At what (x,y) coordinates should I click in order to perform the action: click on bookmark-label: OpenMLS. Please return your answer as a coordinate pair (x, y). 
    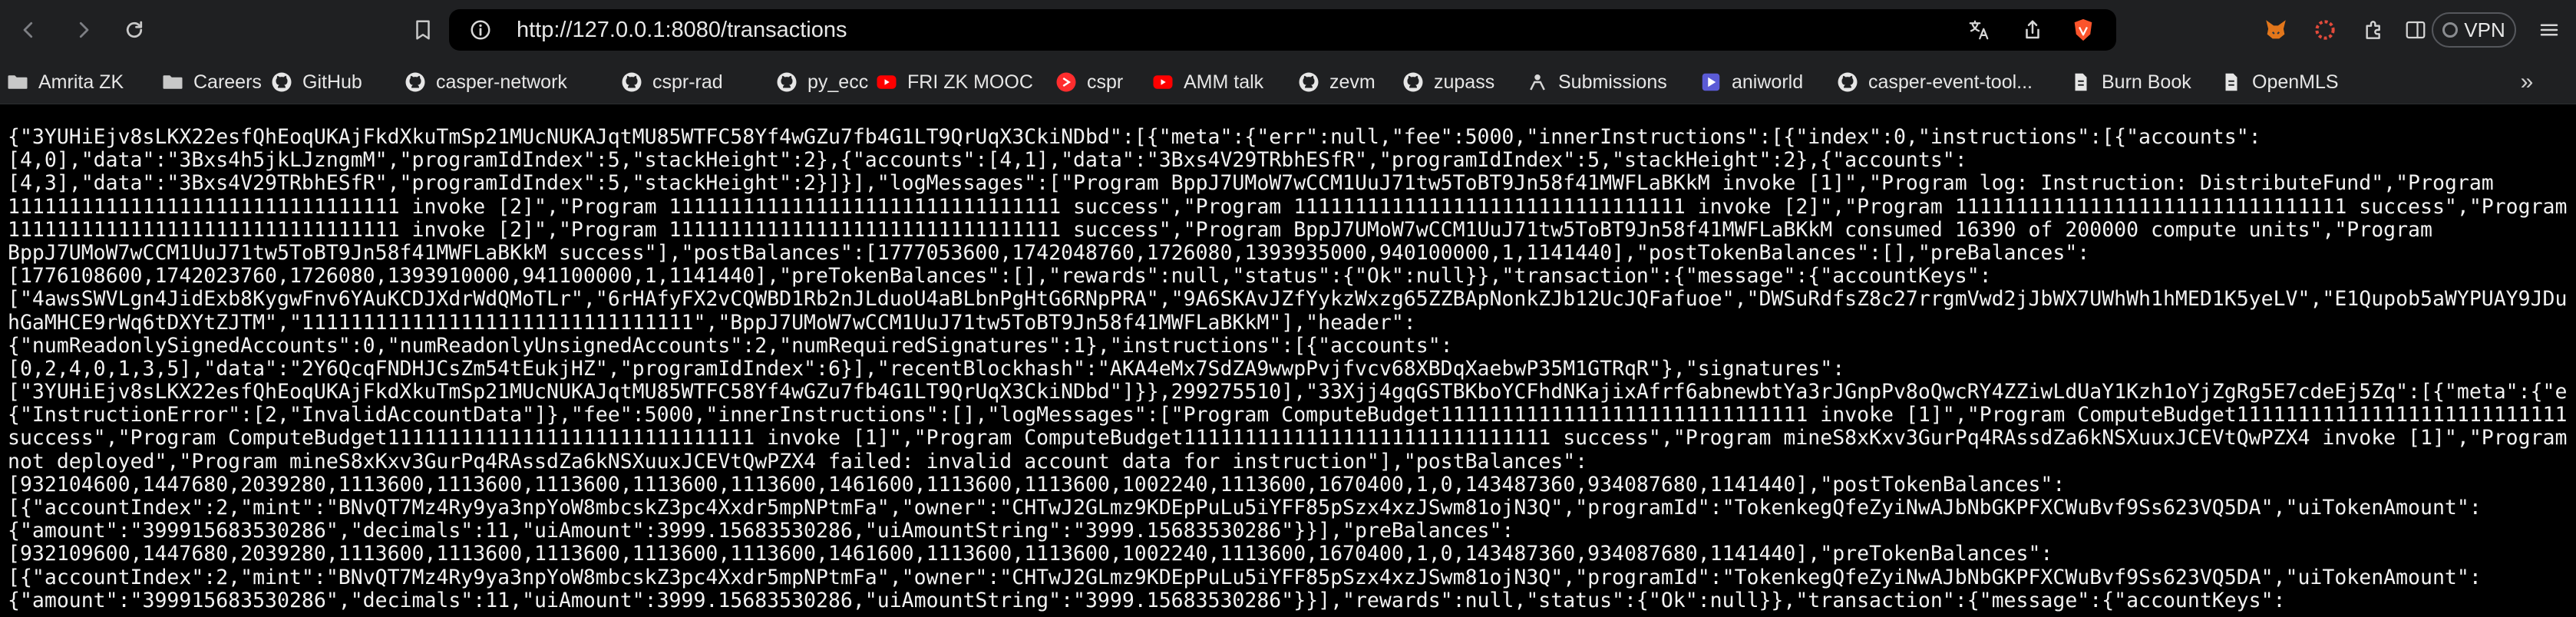
    Looking at the image, I should click on (2295, 82).